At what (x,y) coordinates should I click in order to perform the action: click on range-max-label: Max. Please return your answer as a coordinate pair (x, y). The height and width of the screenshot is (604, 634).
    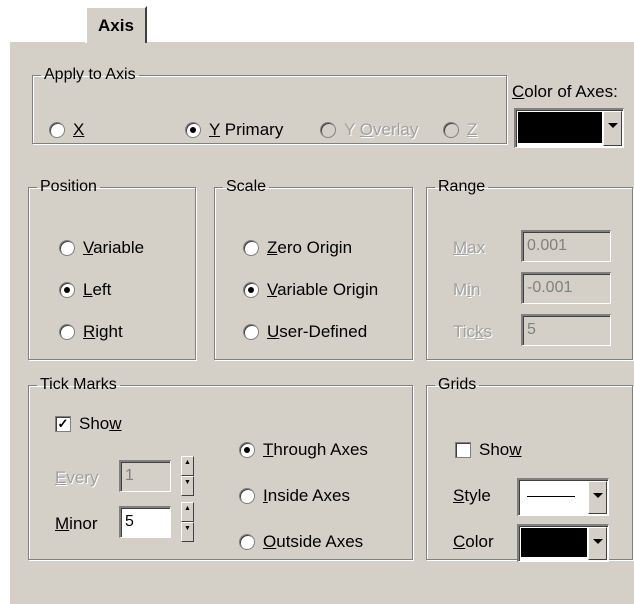
    Looking at the image, I should click on (469, 247).